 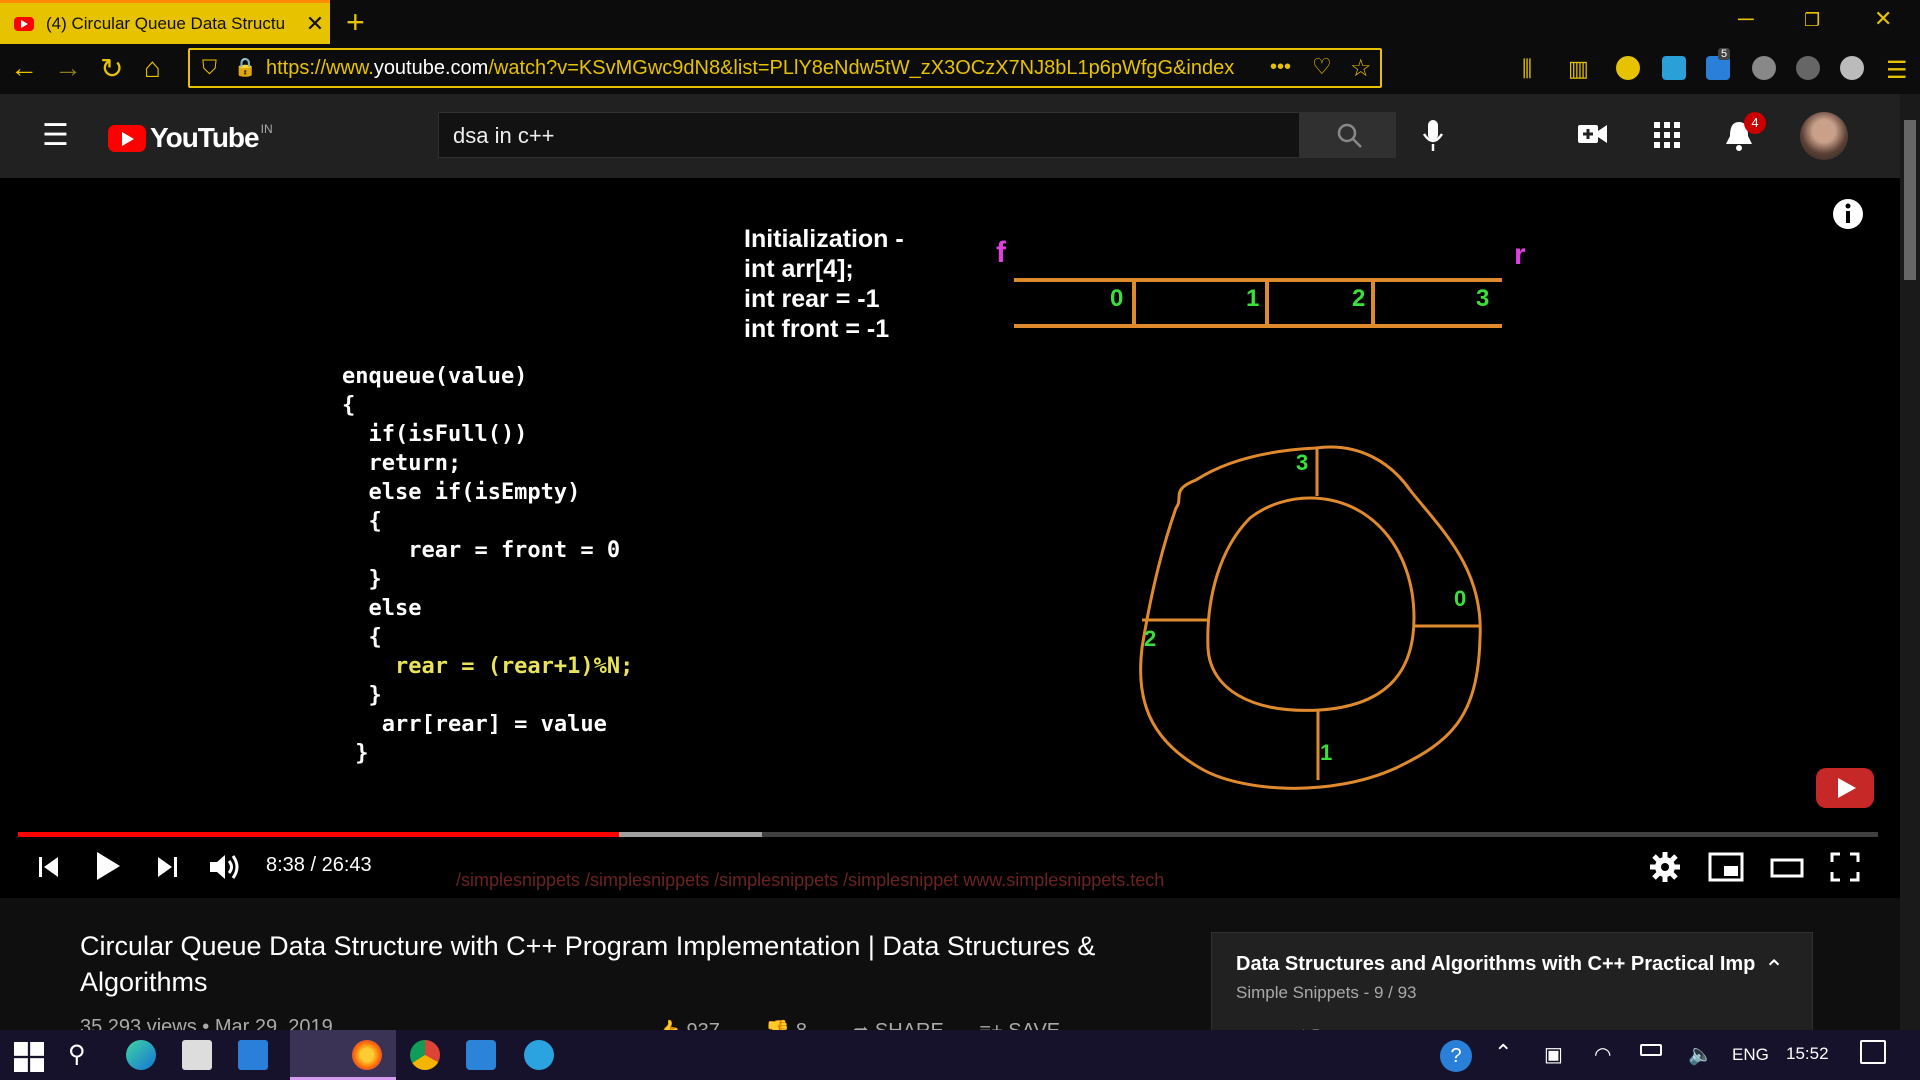 What do you see at coordinates (425, 1055) in the screenshot?
I see `chrome-icon` at bounding box center [425, 1055].